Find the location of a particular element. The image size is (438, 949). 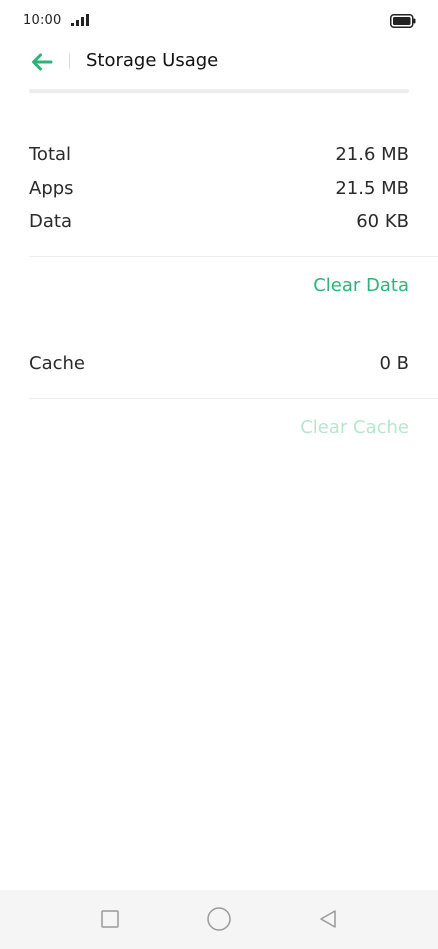

recents-square-icon is located at coordinates (110, 919).